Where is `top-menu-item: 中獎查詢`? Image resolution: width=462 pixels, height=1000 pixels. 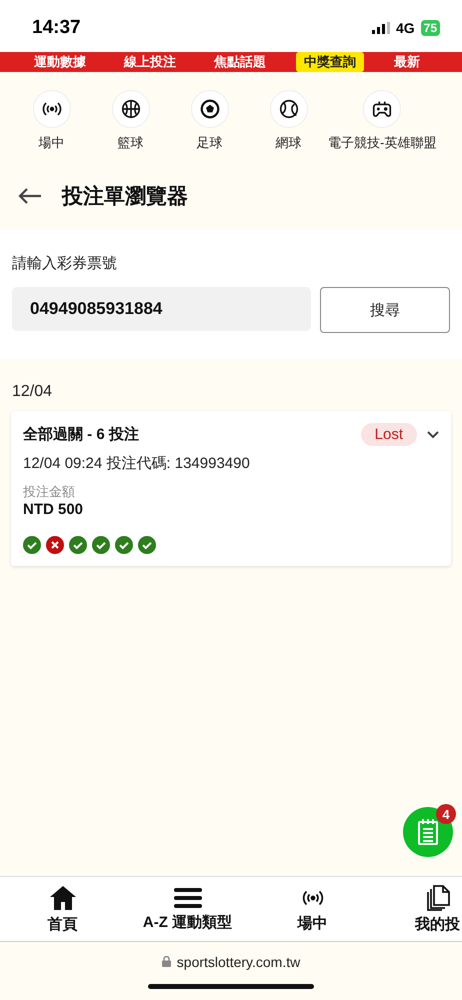 top-menu-item: 中獎查詢 is located at coordinates (330, 62).